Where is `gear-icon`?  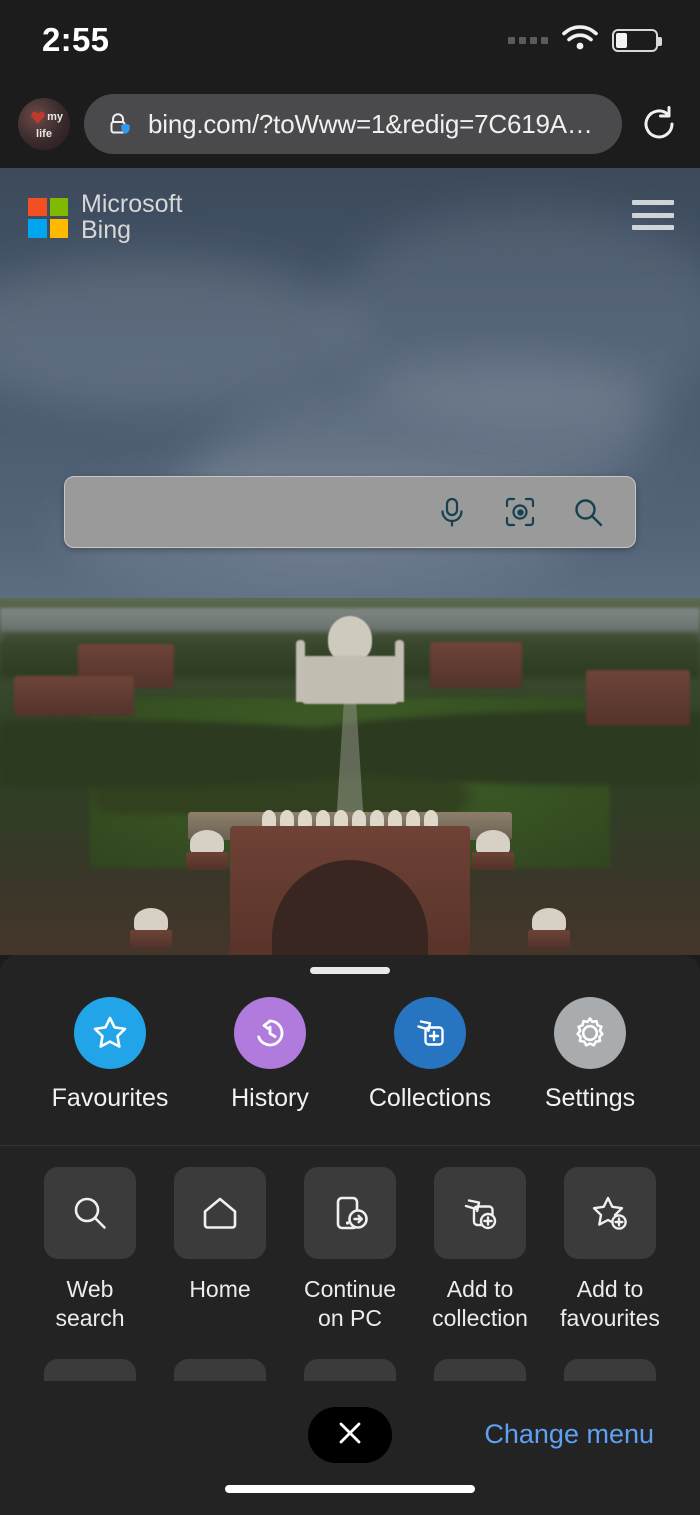 gear-icon is located at coordinates (590, 1033).